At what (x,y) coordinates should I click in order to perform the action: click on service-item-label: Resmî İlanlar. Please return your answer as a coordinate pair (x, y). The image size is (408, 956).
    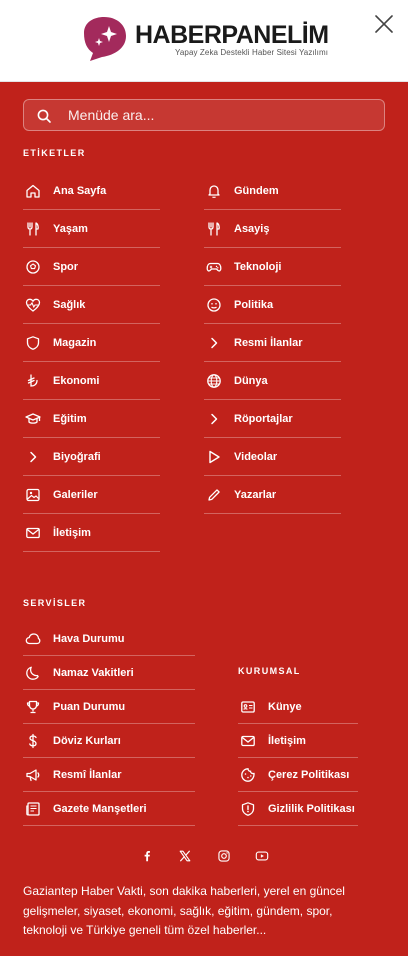
    Looking at the image, I should click on (87, 774).